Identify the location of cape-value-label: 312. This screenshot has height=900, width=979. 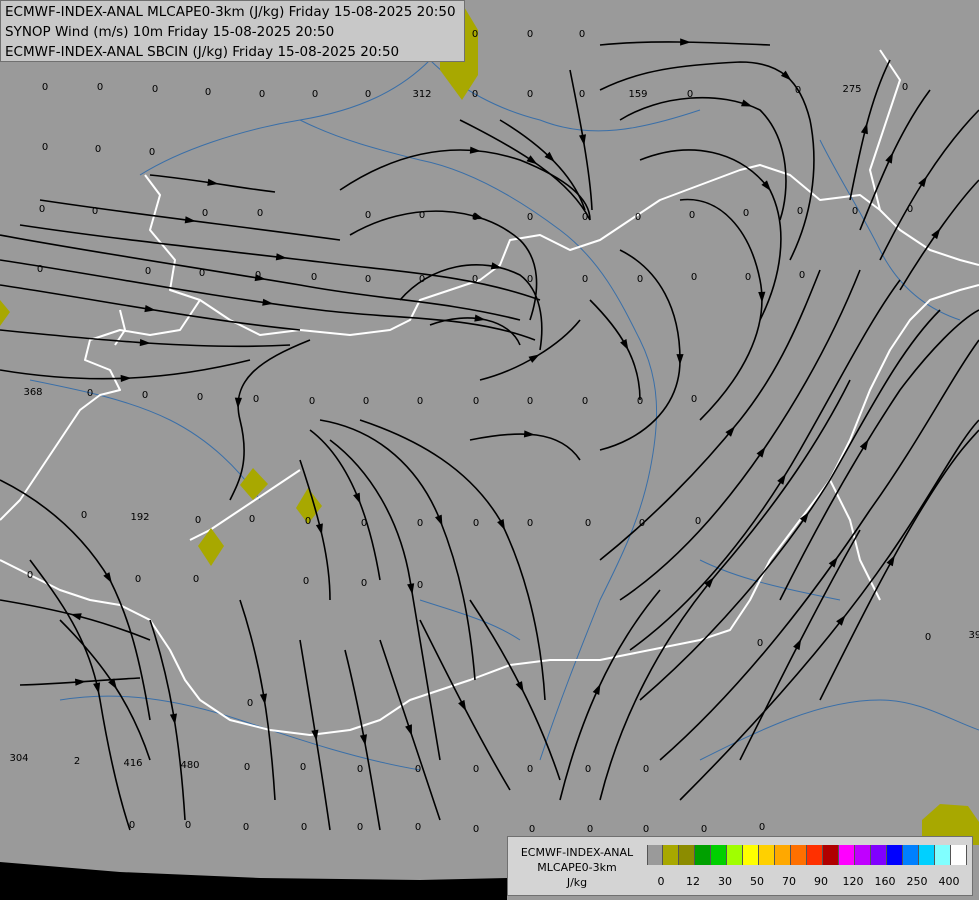
(421, 94).